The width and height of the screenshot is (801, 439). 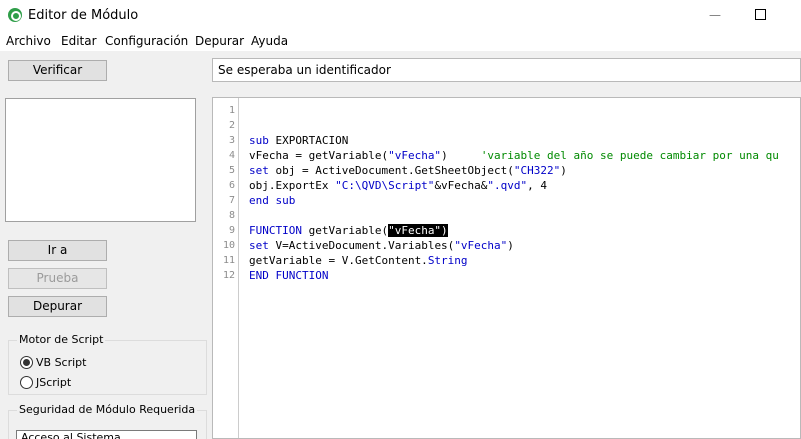 What do you see at coordinates (228, 260) in the screenshot?
I see `line-number: 11` at bounding box center [228, 260].